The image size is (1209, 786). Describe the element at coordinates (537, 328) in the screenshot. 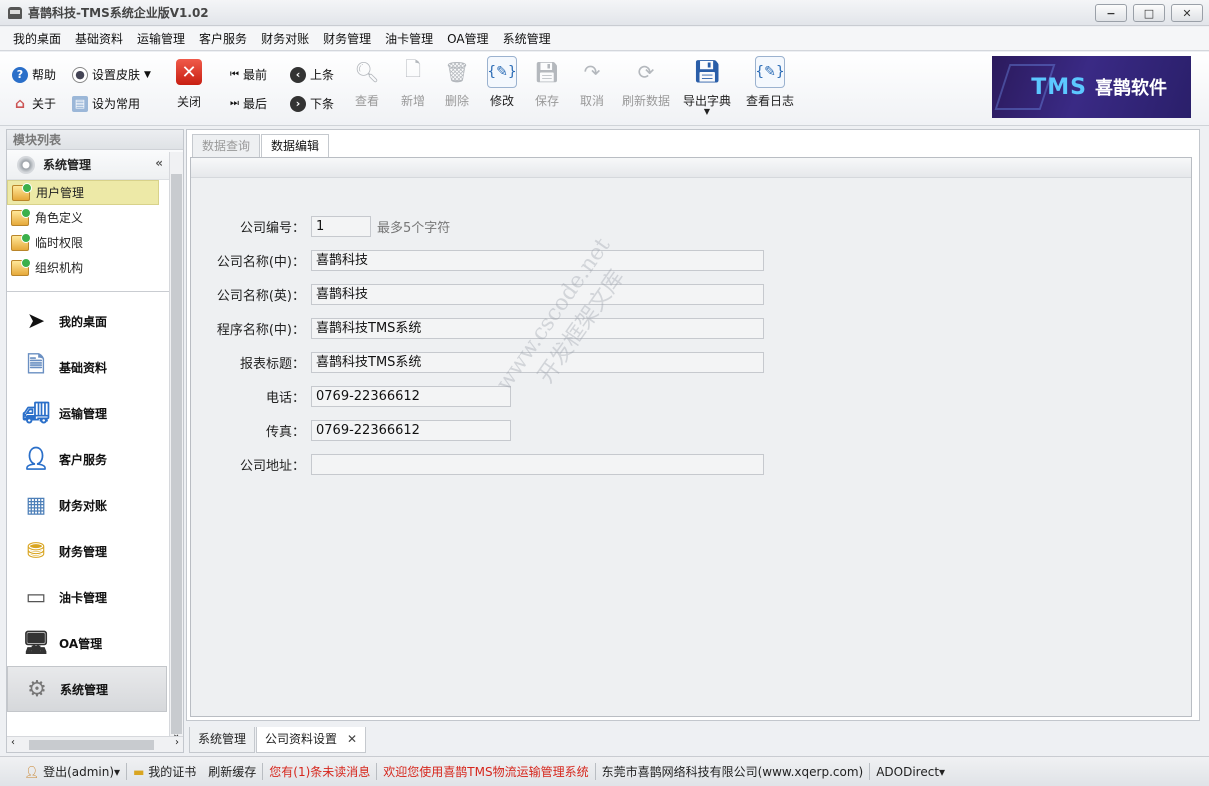

I see `program-name-cn-input: 喜鹊科技TMS系统` at that location.